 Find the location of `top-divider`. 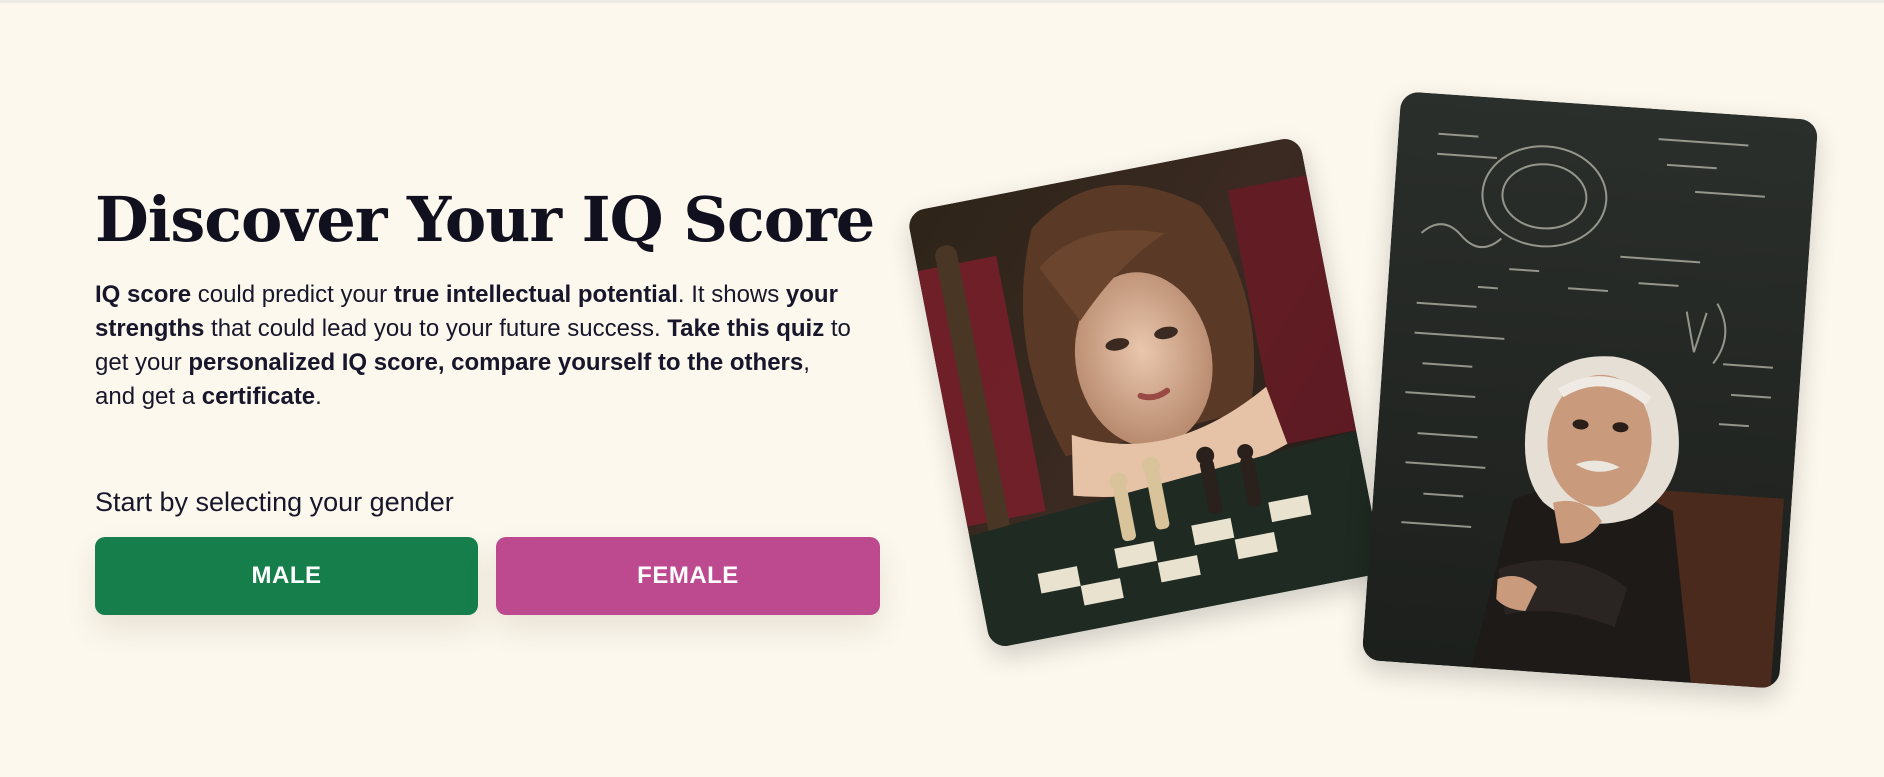

top-divider is located at coordinates (942, 1).